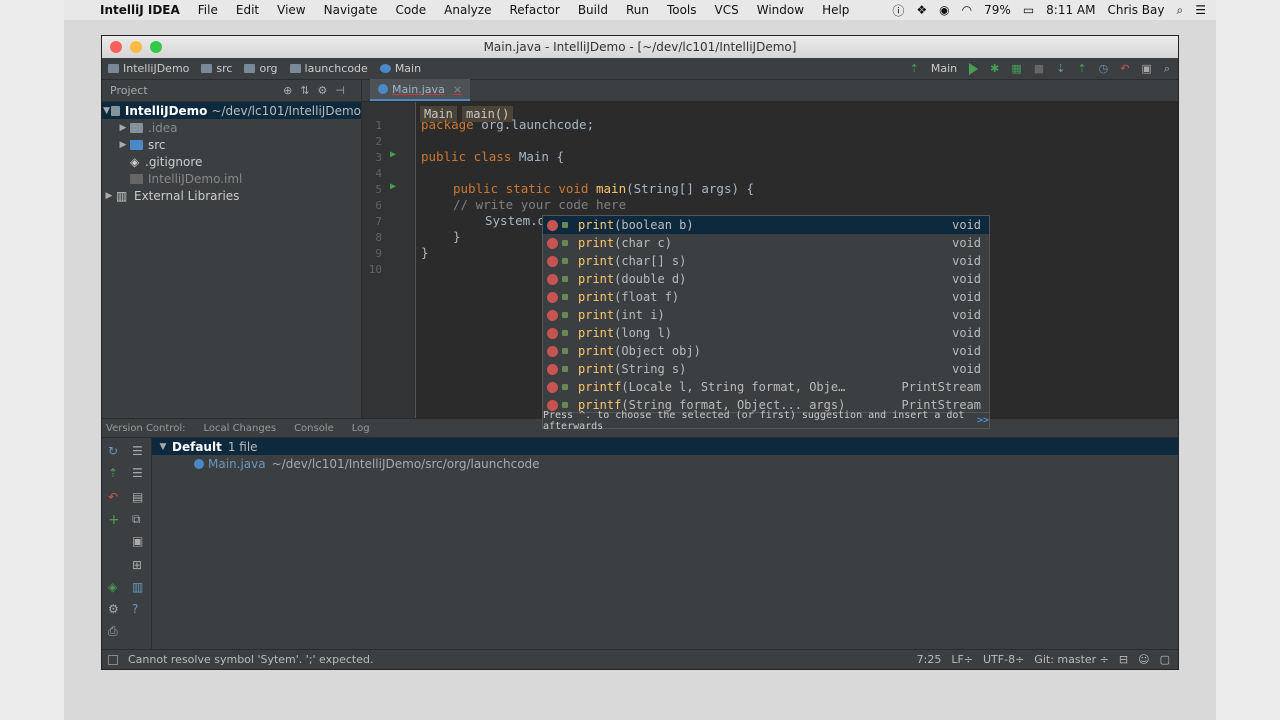 The height and width of the screenshot is (720, 1280). I want to click on menu-analyze: Analyze, so click(467, 10).